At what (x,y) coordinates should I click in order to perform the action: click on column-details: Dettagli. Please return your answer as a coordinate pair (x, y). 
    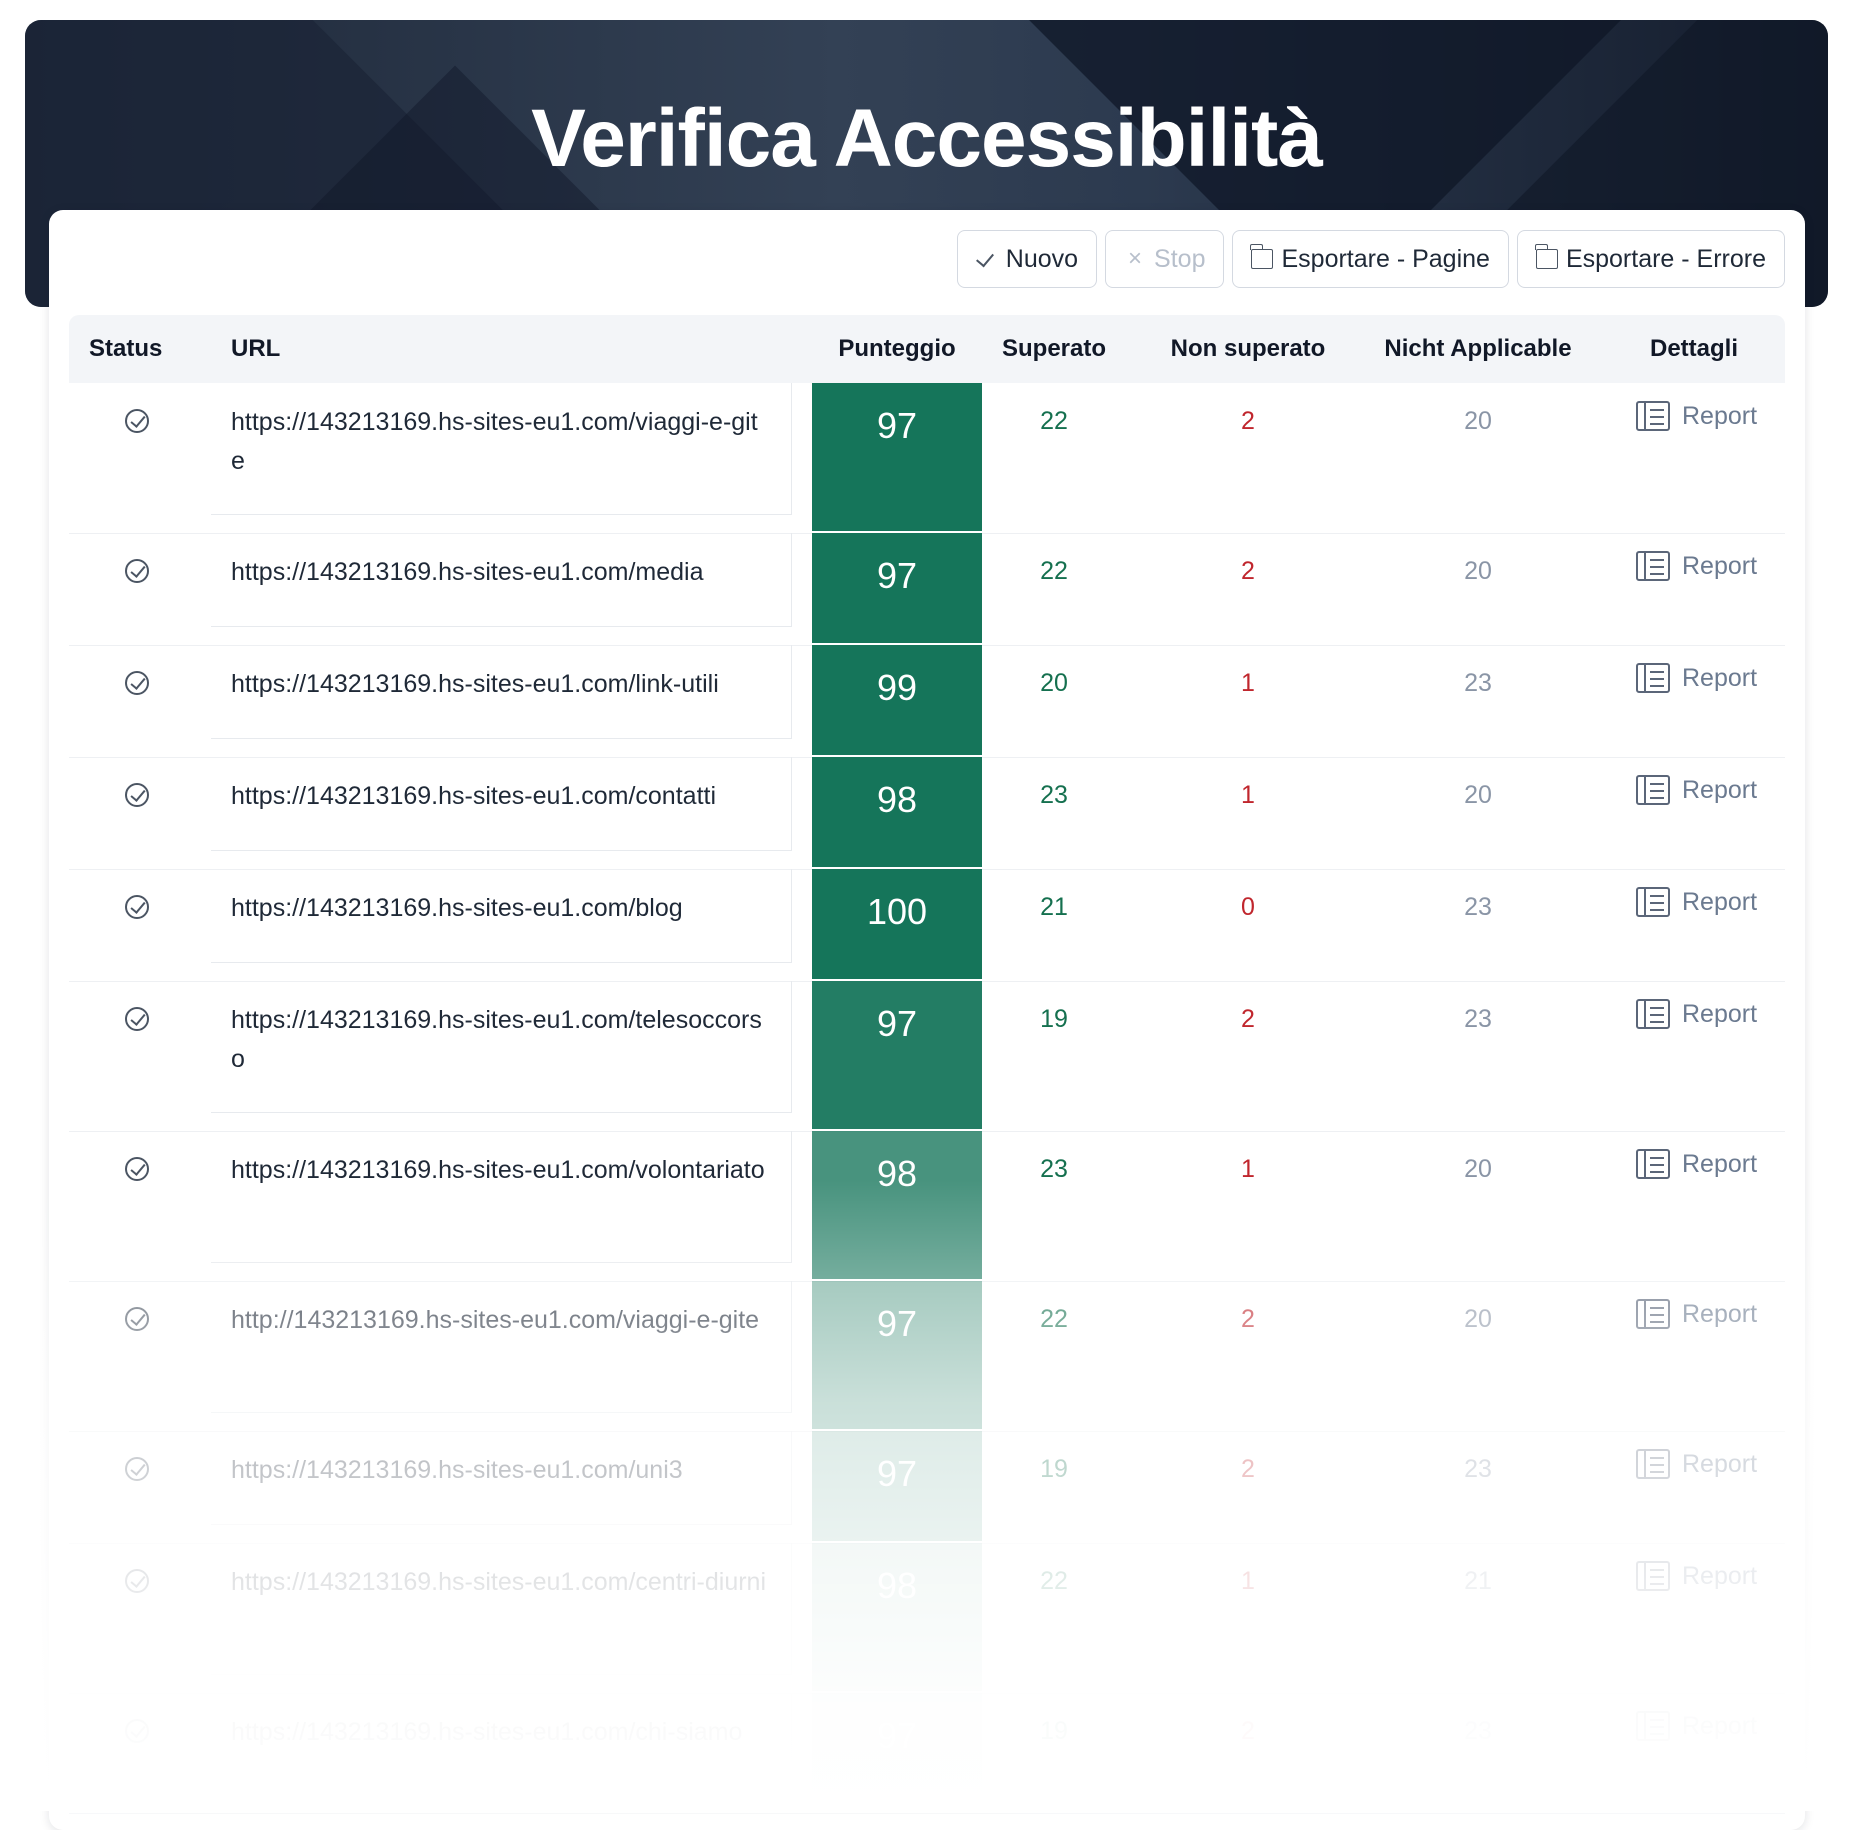
    Looking at the image, I should click on (1693, 348).